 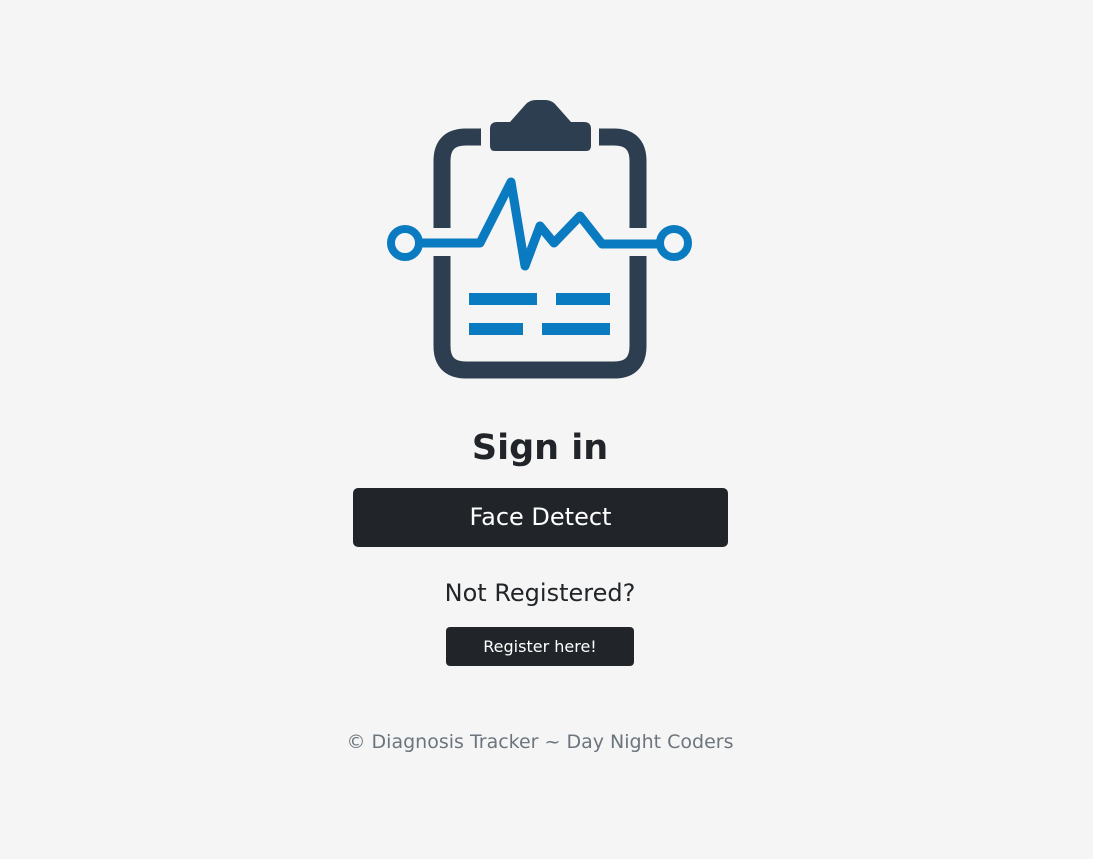 What do you see at coordinates (540, 593) in the screenshot?
I see `not-registered-text: Not Registered?` at bounding box center [540, 593].